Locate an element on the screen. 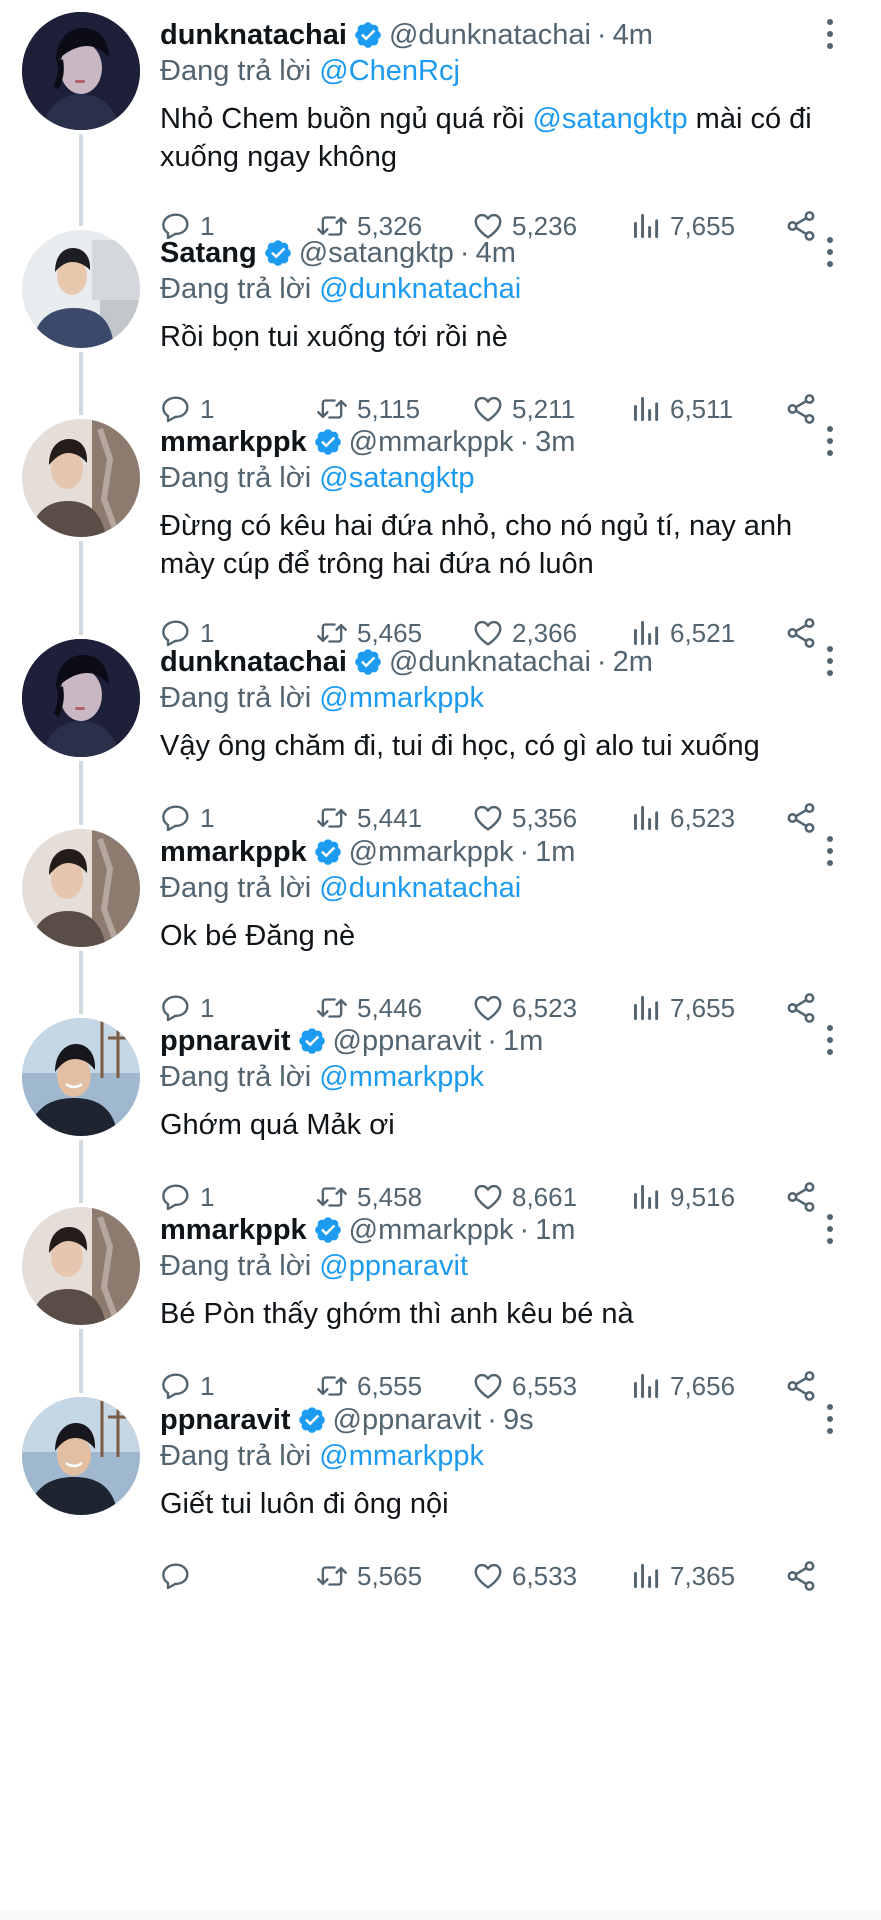  tweet-header: mmarkppk @mmarkppk · 3m is located at coordinates (367, 442).